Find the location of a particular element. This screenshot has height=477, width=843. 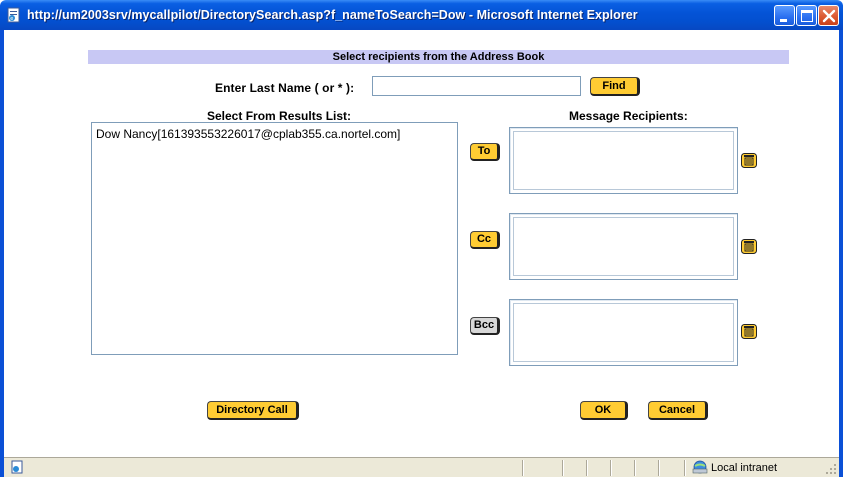

ok-button: OK is located at coordinates (604, 410).